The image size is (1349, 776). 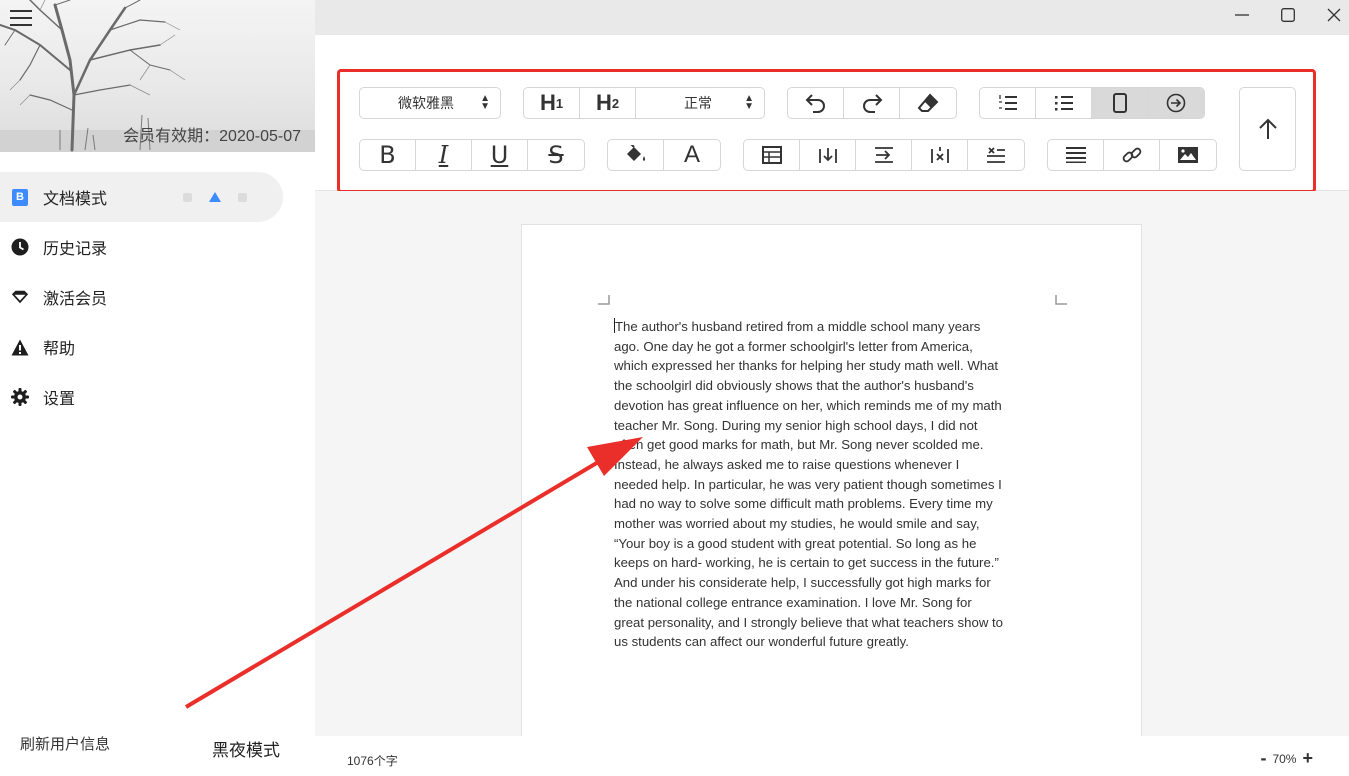 What do you see at coordinates (372, 761) in the screenshot?
I see `word-count: 1076个字` at bounding box center [372, 761].